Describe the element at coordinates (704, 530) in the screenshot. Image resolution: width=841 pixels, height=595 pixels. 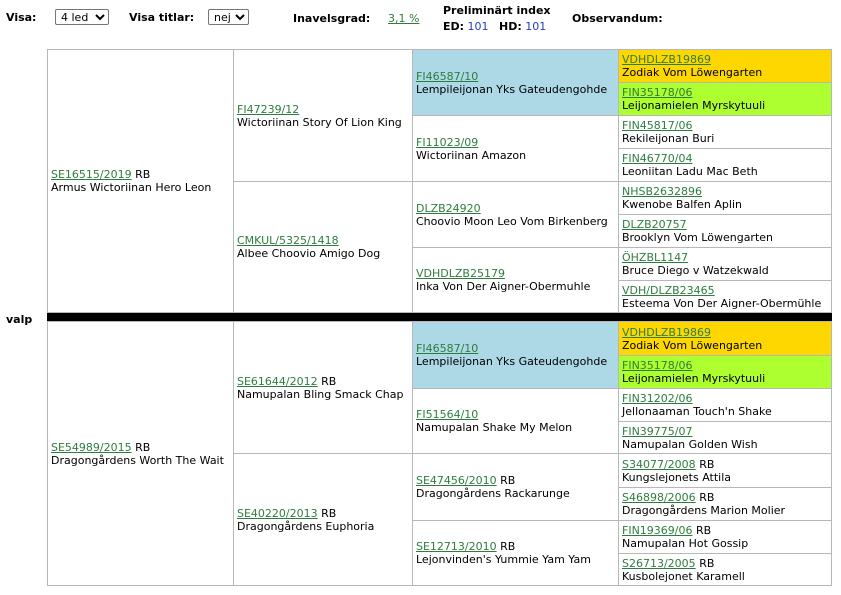
I see `ddds-suffix: RB` at that location.